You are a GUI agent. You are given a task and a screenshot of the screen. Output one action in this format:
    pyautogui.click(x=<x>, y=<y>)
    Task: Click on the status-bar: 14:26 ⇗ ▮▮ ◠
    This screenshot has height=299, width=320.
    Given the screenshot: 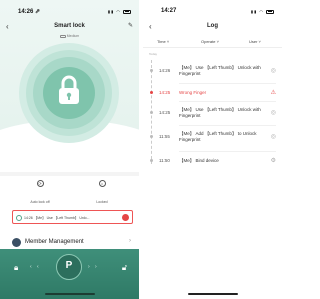 What is the action you would take?
    pyautogui.click(x=69, y=13)
    